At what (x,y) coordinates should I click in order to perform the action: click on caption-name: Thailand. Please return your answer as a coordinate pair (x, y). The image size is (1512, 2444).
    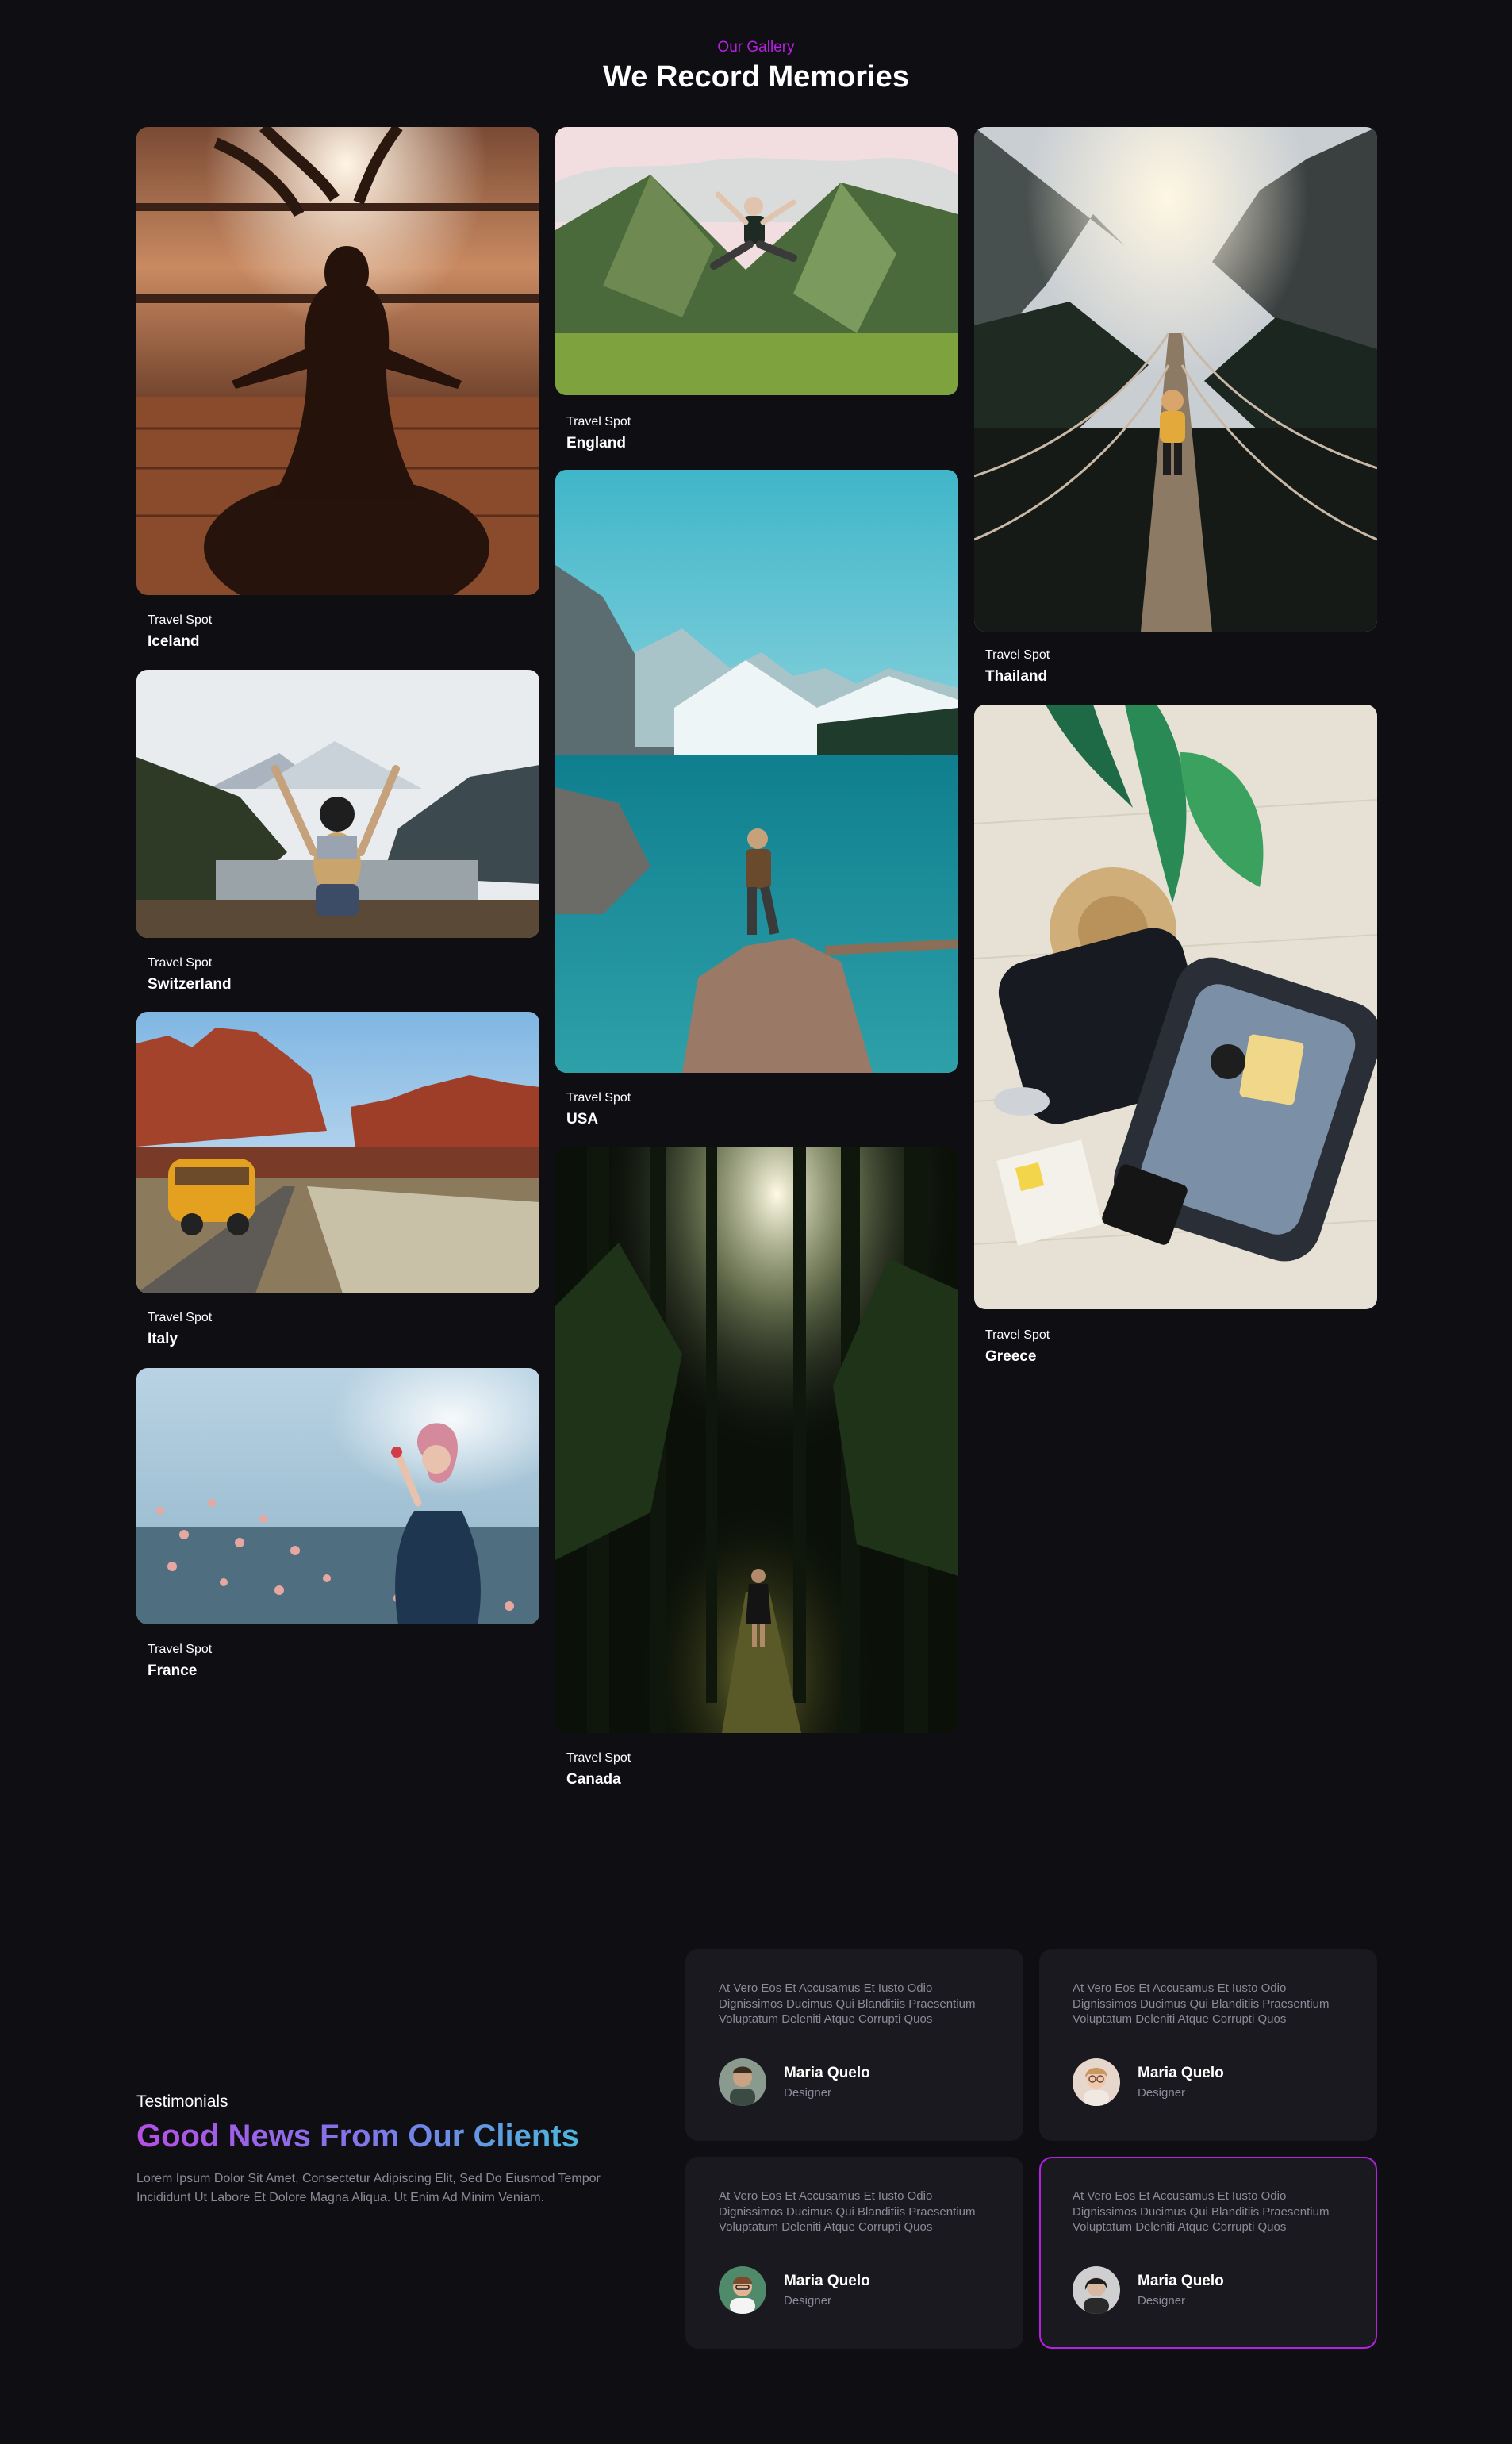
    Looking at the image, I should click on (1017, 676).